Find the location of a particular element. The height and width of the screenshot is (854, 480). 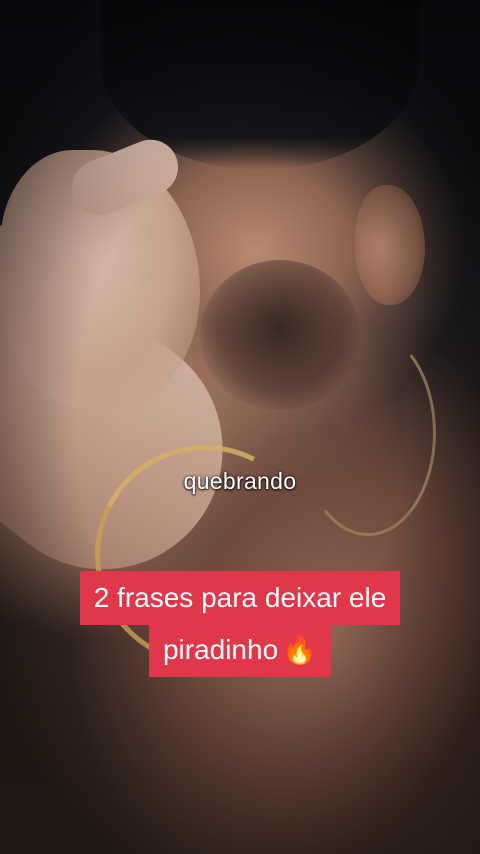

caption-line-1: 2 frases para deixar ele is located at coordinates (240, 598).